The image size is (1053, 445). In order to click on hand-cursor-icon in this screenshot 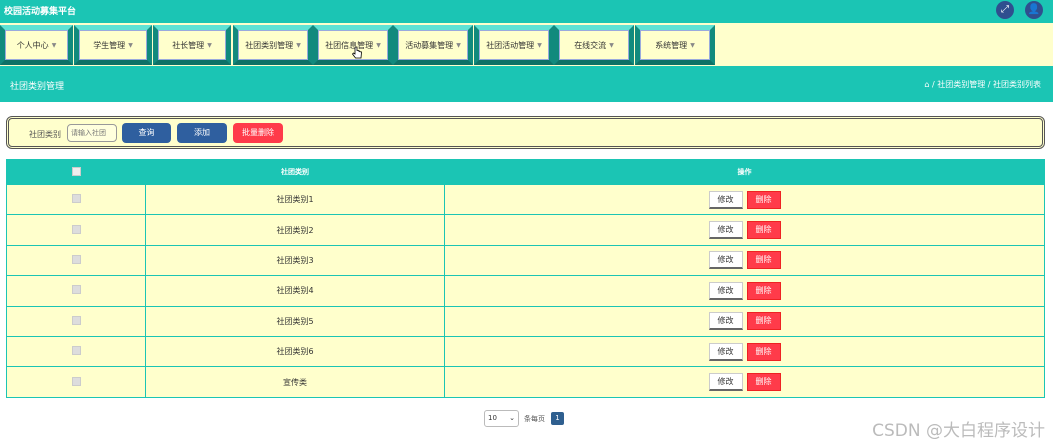, I will do `click(356, 52)`.